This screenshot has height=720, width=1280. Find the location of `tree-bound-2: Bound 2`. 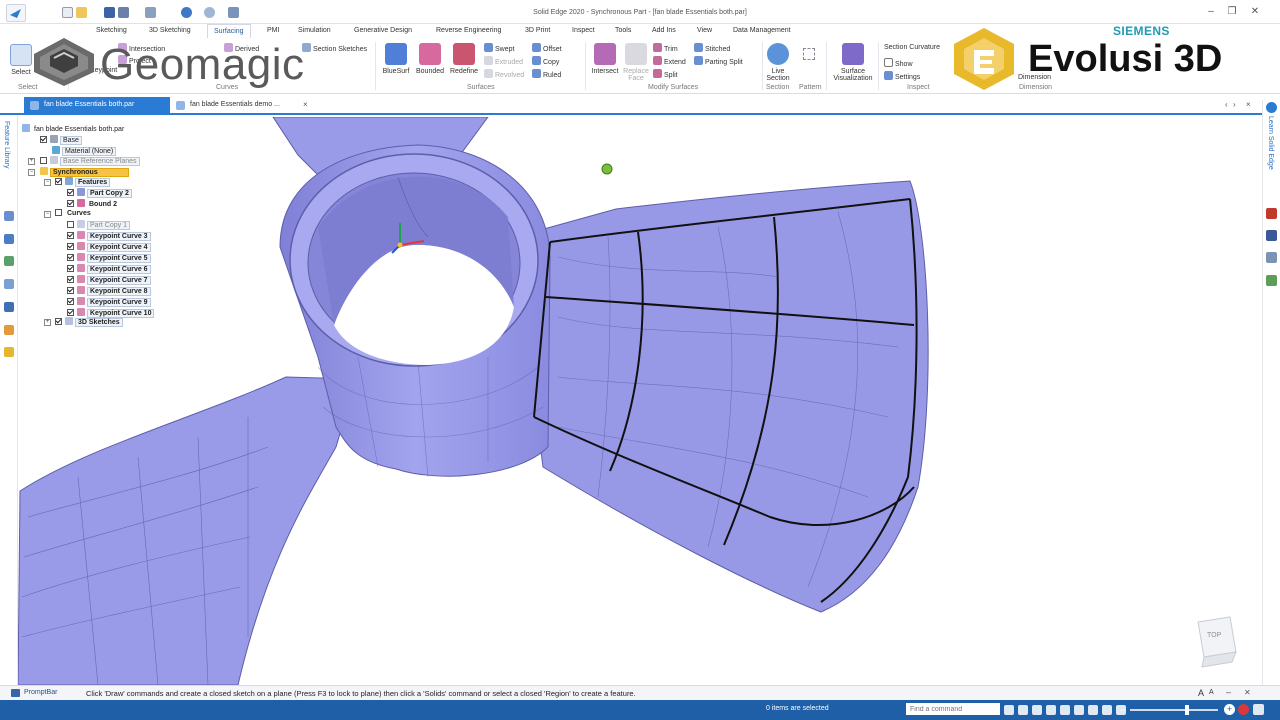

tree-bound-2: Bound 2 is located at coordinates (93, 204).